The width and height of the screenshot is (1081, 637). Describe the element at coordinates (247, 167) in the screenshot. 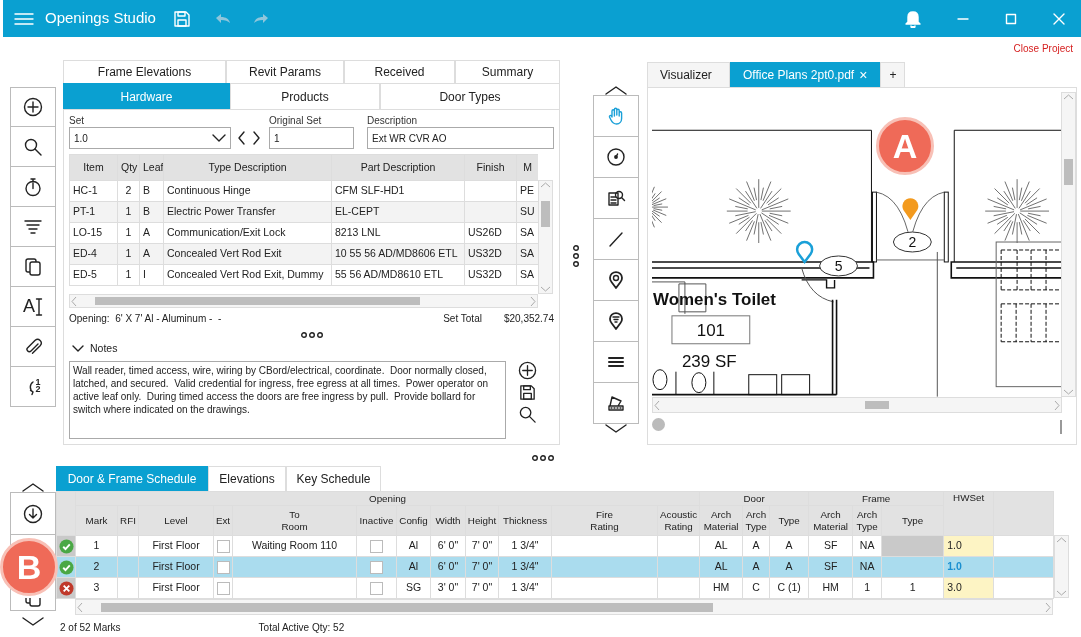

I see `column-header: Type Description` at that location.